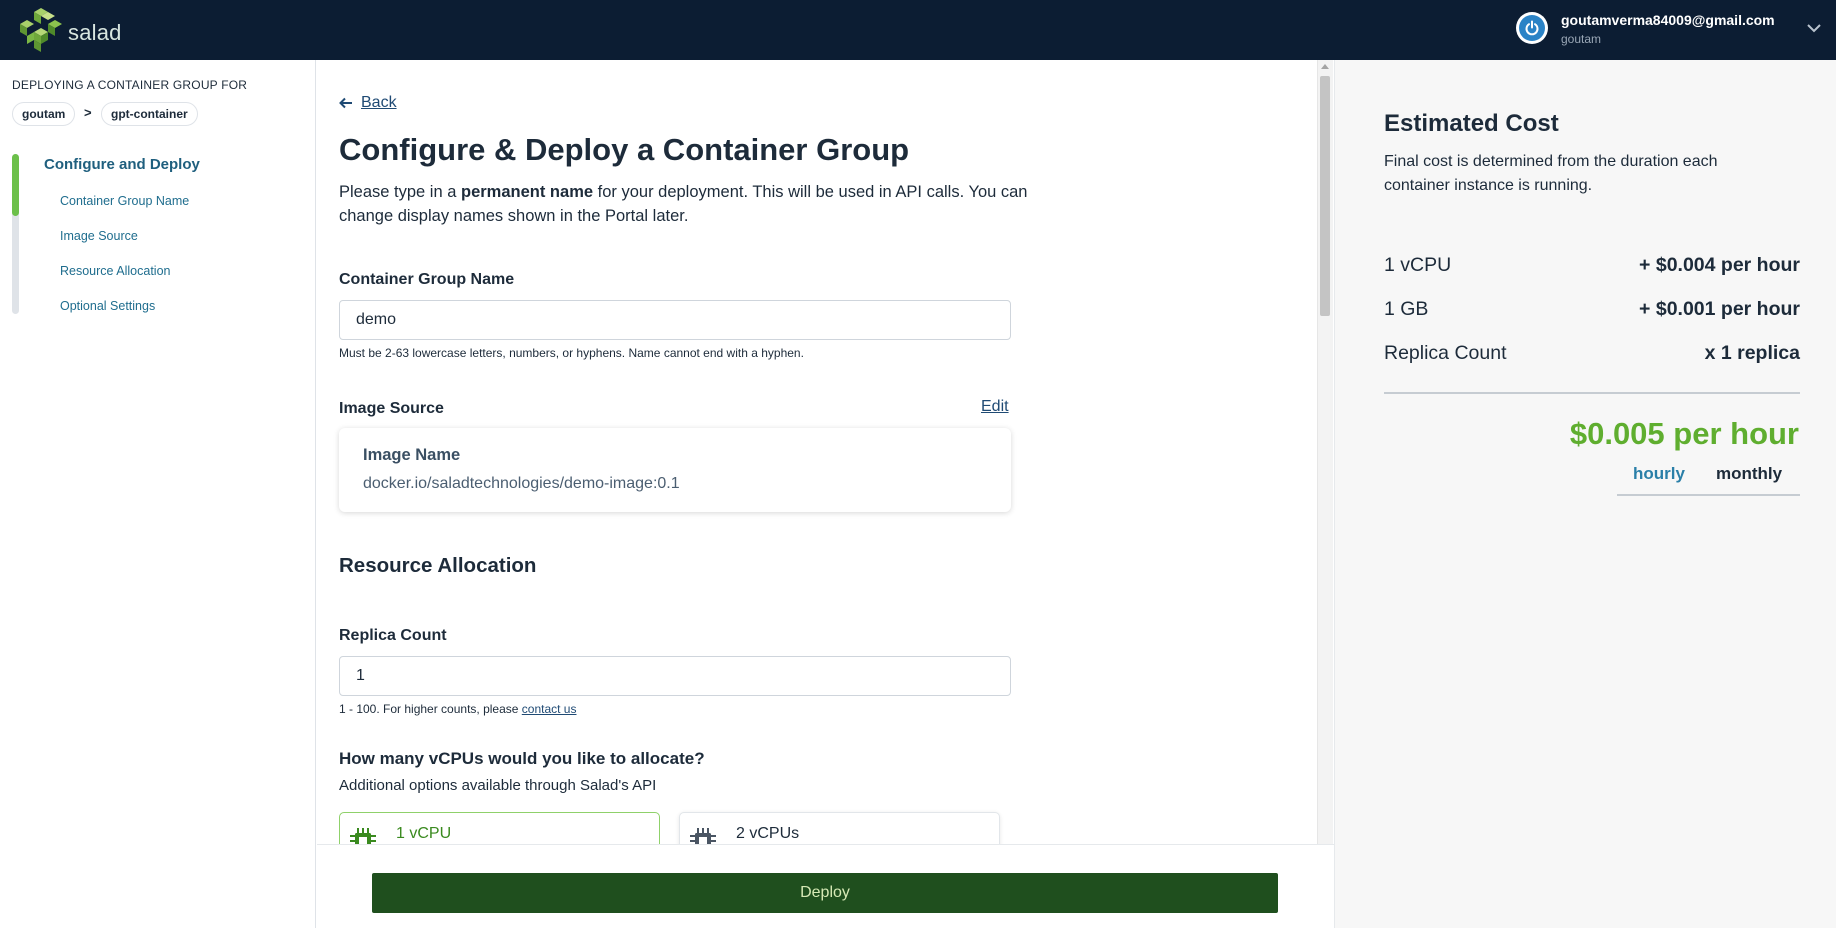 The image size is (1836, 928). I want to click on cost-row-label: Replica Count, so click(1445, 353).